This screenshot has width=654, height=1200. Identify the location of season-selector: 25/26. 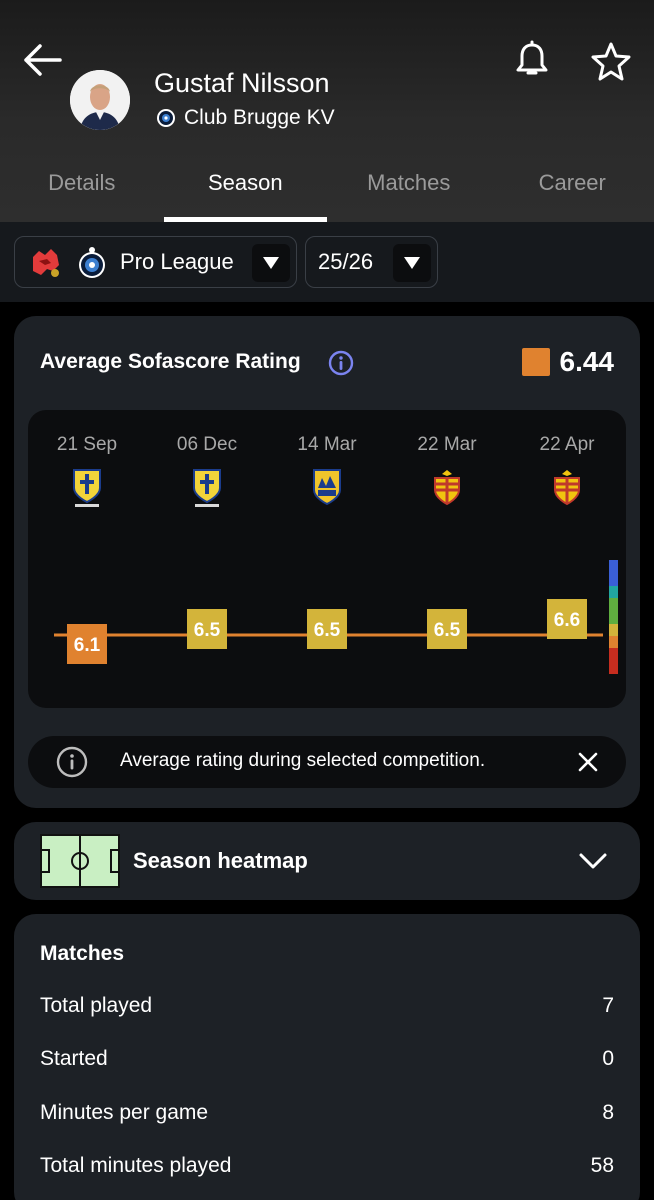
(371, 262).